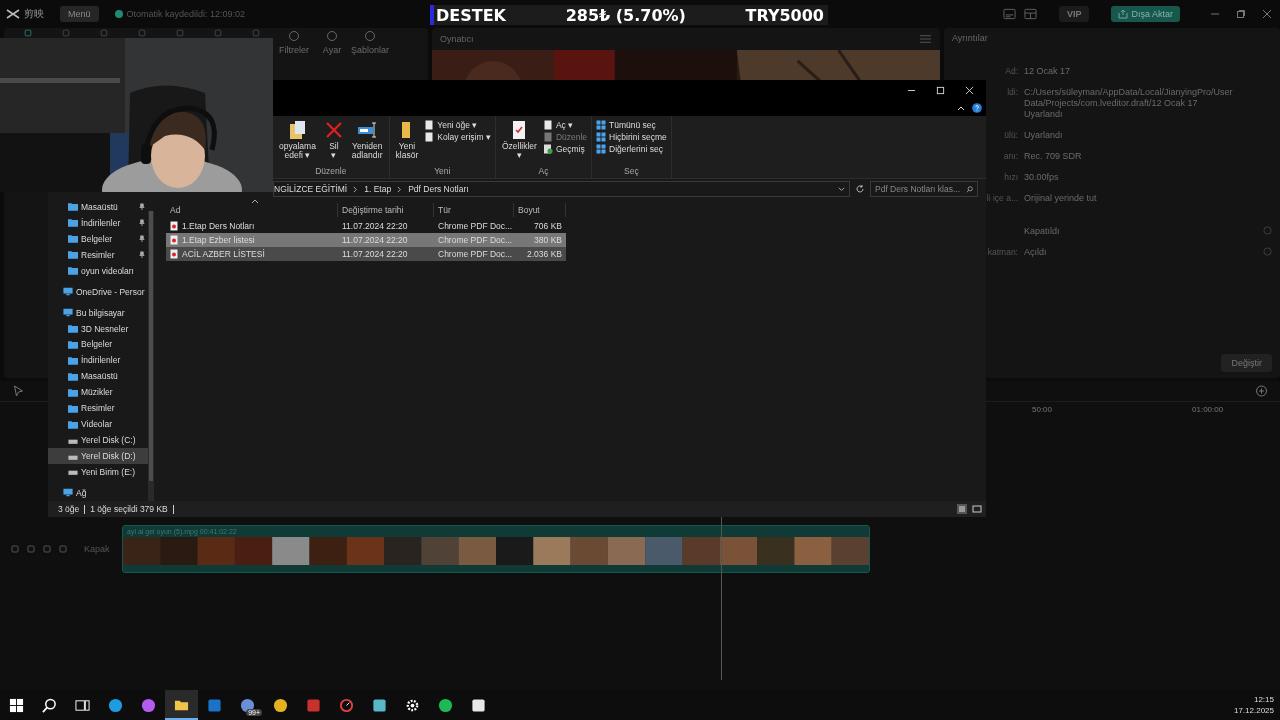 This screenshot has width=1280, height=720. Describe the element at coordinates (547, 149) in the screenshot. I see `history-icon` at that location.